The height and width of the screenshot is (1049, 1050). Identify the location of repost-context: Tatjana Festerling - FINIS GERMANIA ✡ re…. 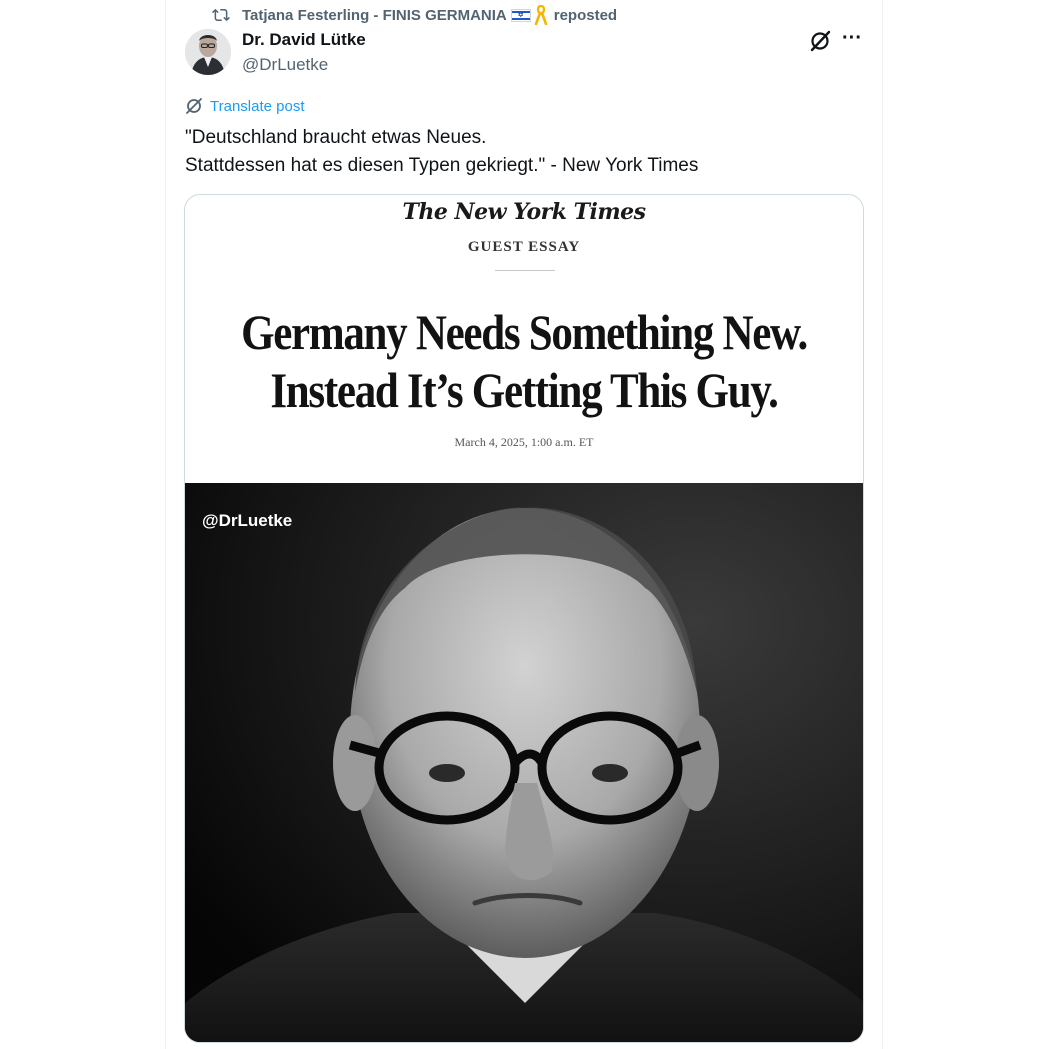
(414, 15).